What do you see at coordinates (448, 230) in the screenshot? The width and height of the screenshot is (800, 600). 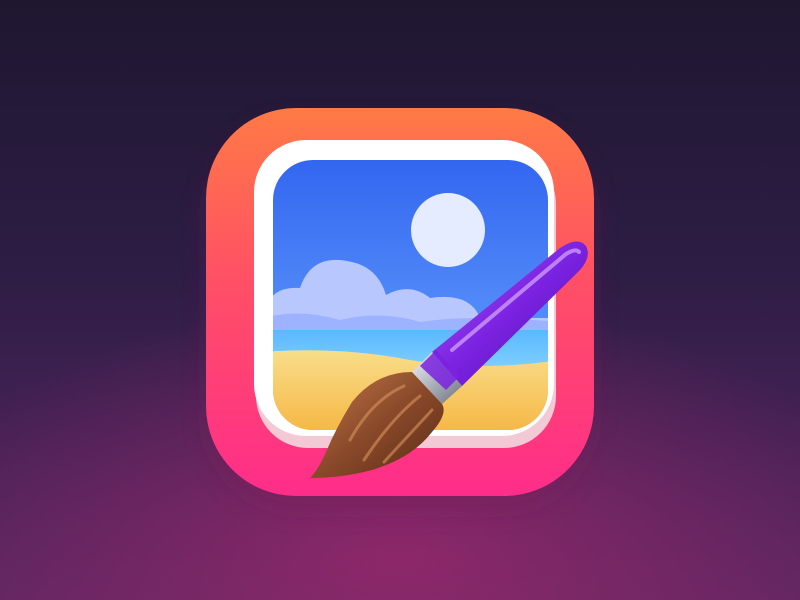 I see `sun-icon` at bounding box center [448, 230].